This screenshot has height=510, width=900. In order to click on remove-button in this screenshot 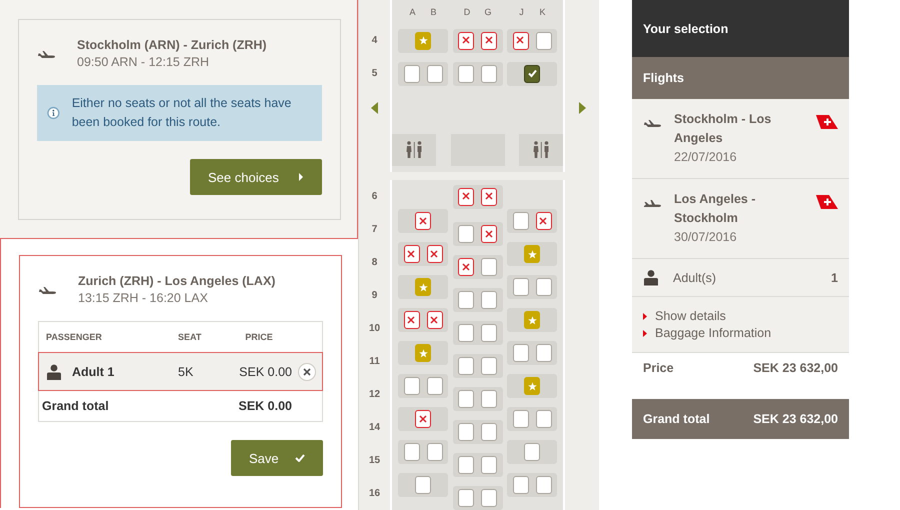, I will do `click(307, 371)`.